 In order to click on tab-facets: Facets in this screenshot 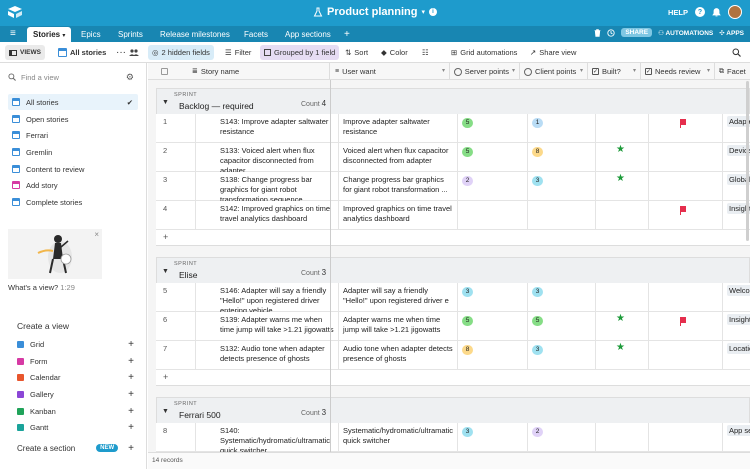, I will do `click(256, 34)`.